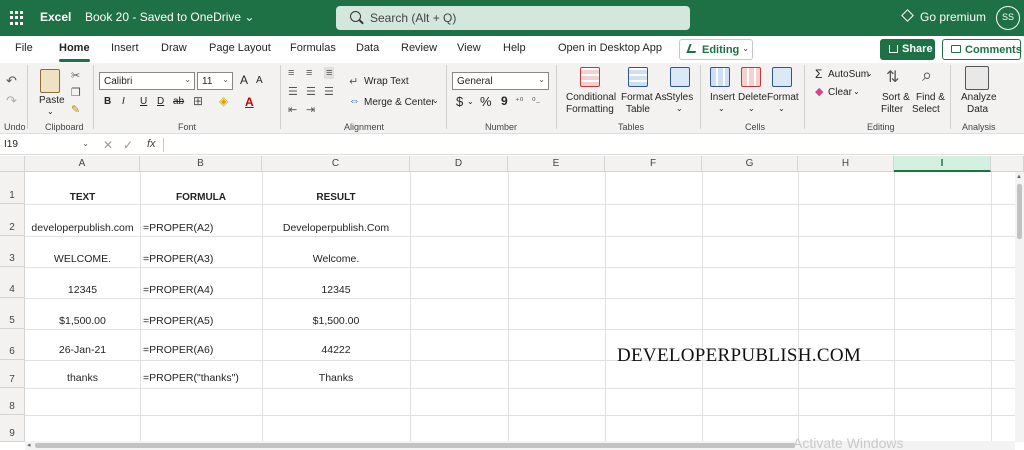 The image size is (1024, 450). I want to click on column-header: F, so click(653, 164).